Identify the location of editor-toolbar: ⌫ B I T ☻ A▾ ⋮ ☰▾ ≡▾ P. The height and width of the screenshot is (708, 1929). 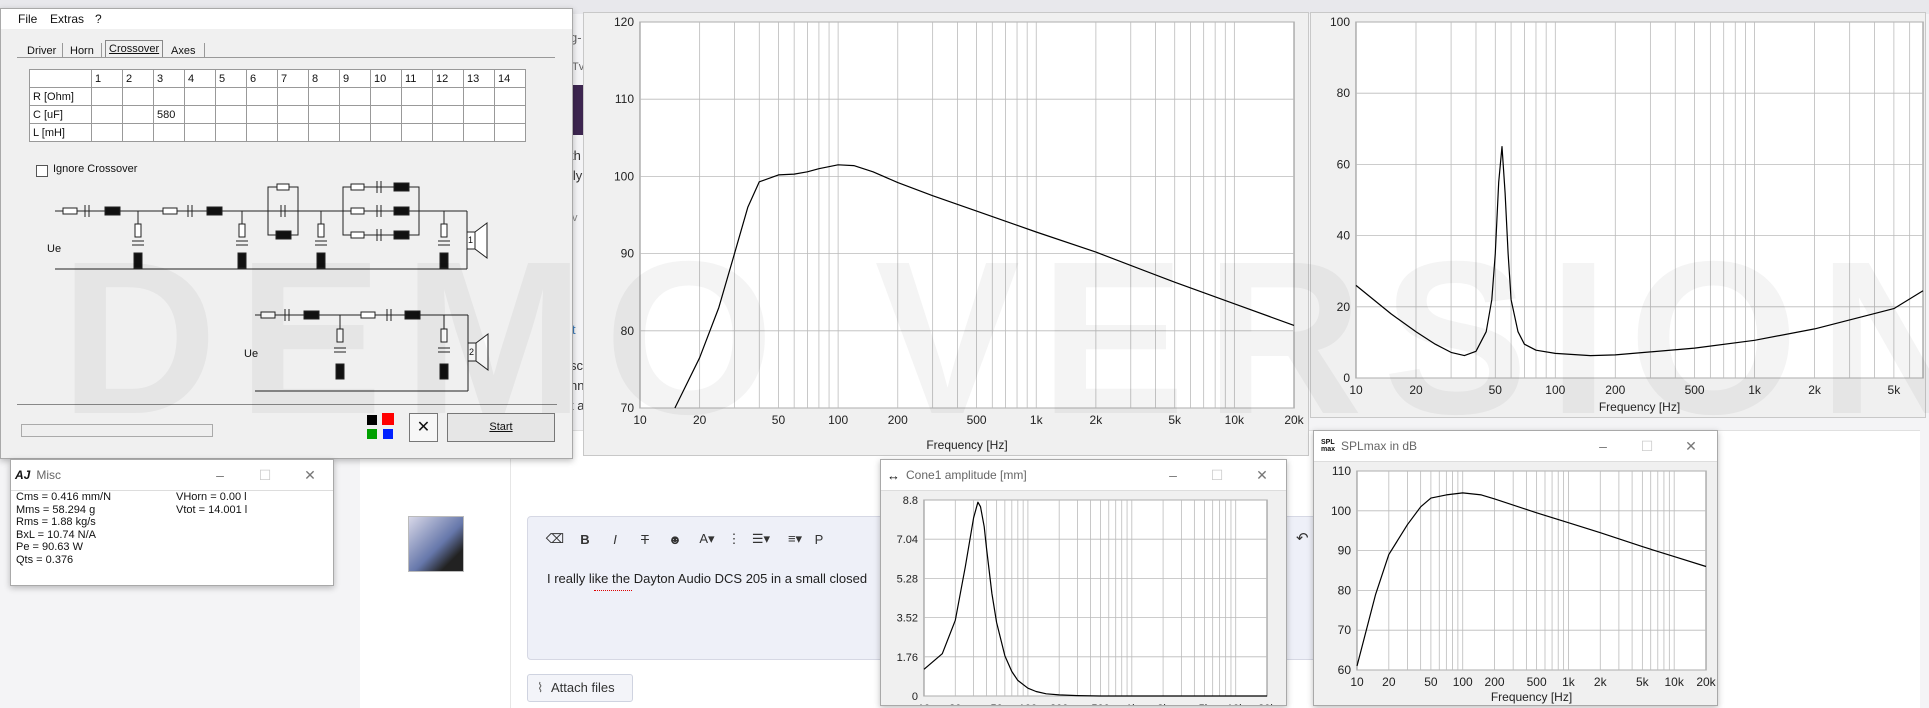
(710, 539).